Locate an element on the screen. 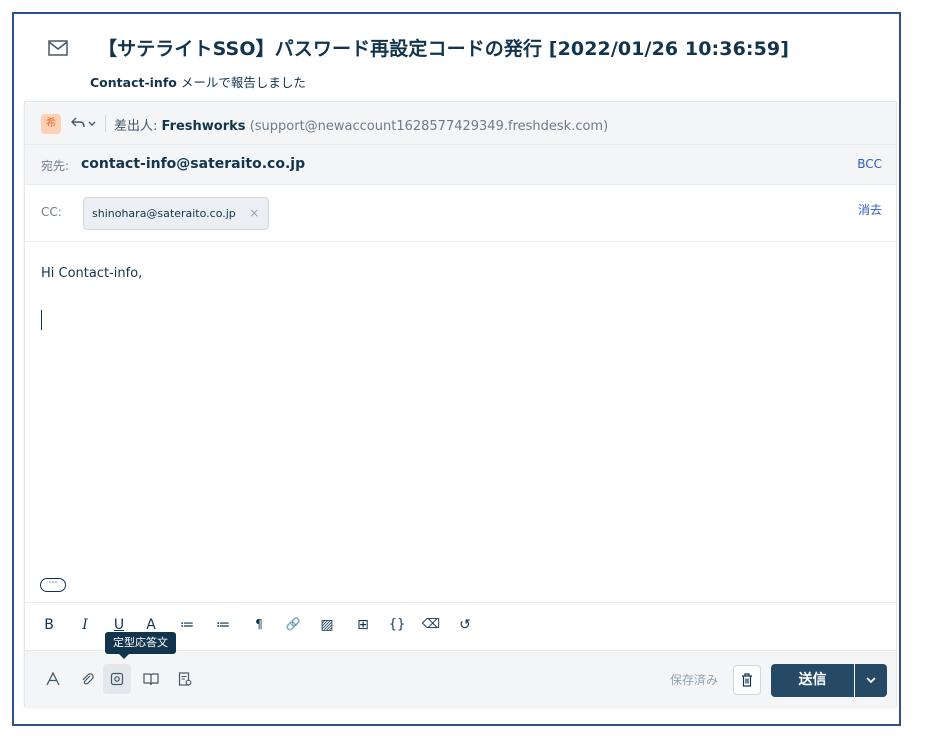  ticket-subtitle: Contact-info メールで報告しました is located at coordinates (198, 81).